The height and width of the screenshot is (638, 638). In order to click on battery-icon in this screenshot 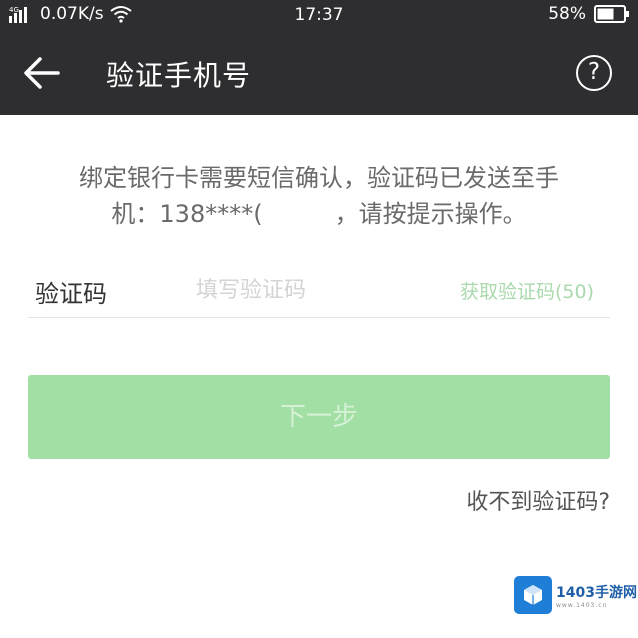, I will do `click(611, 14)`.